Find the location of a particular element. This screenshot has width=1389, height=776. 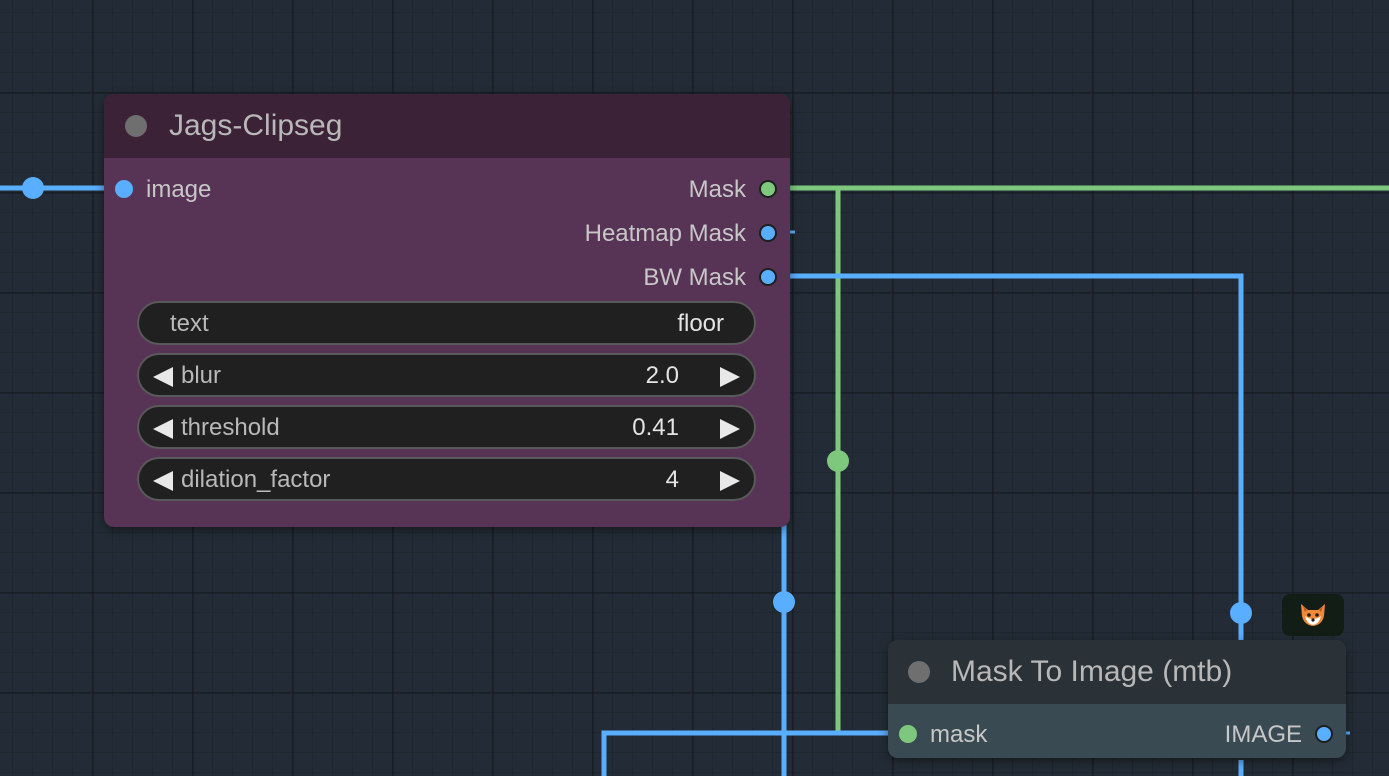

widget-label: text is located at coordinates (189, 323).